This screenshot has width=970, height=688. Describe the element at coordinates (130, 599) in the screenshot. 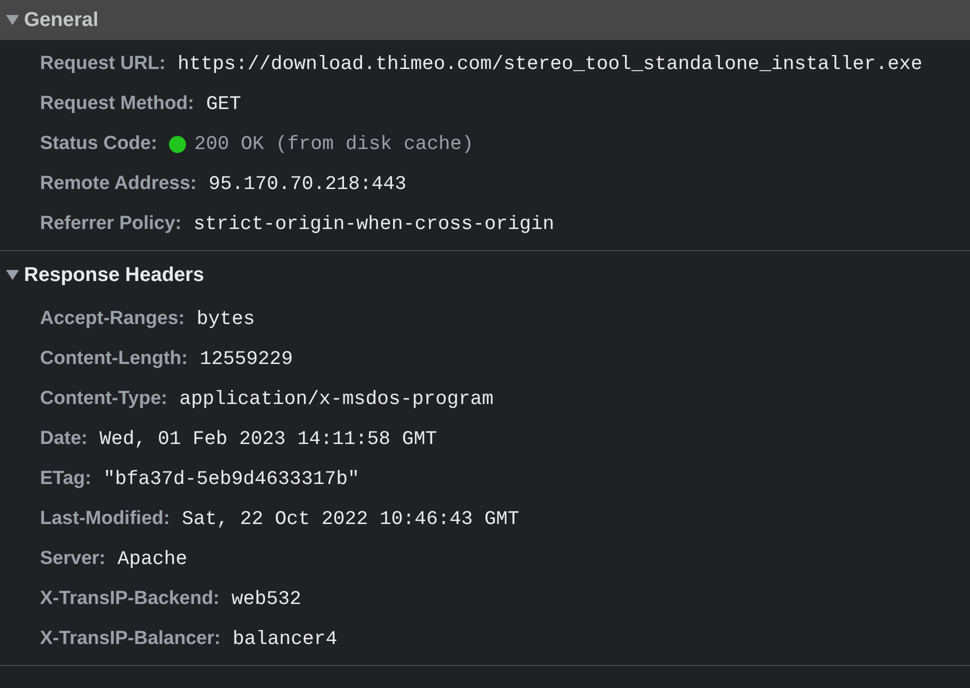

I see `header-name: X-TransIP-Backend:` at that location.